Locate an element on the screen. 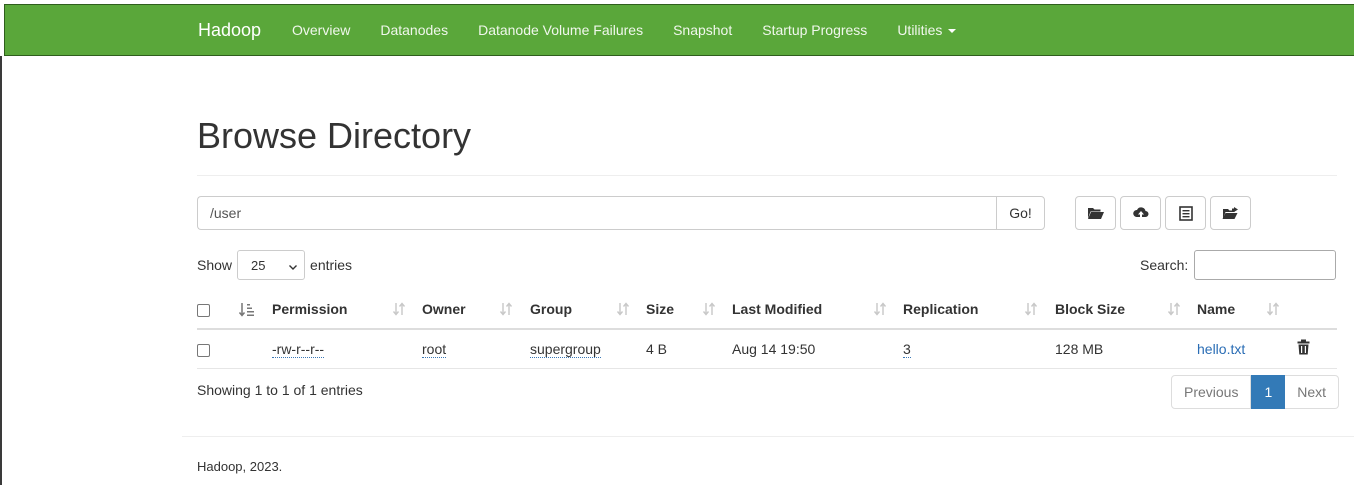 This screenshot has height=485, width=1354. cloud-upload-icon is located at coordinates (1141, 213).